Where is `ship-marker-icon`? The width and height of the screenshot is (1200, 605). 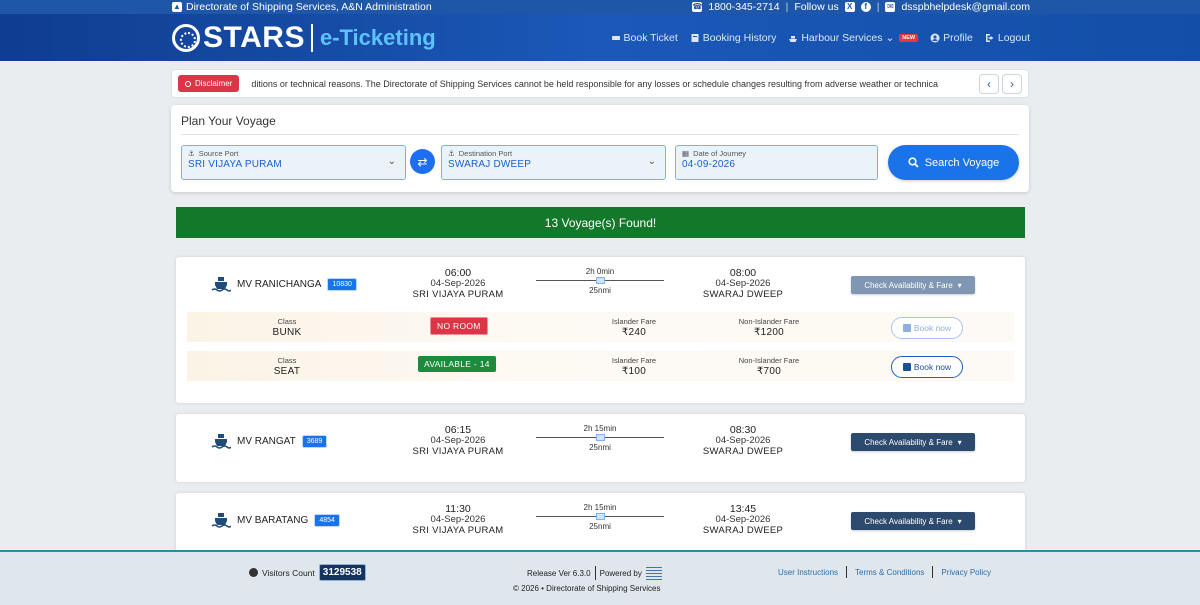 ship-marker-icon is located at coordinates (600, 437).